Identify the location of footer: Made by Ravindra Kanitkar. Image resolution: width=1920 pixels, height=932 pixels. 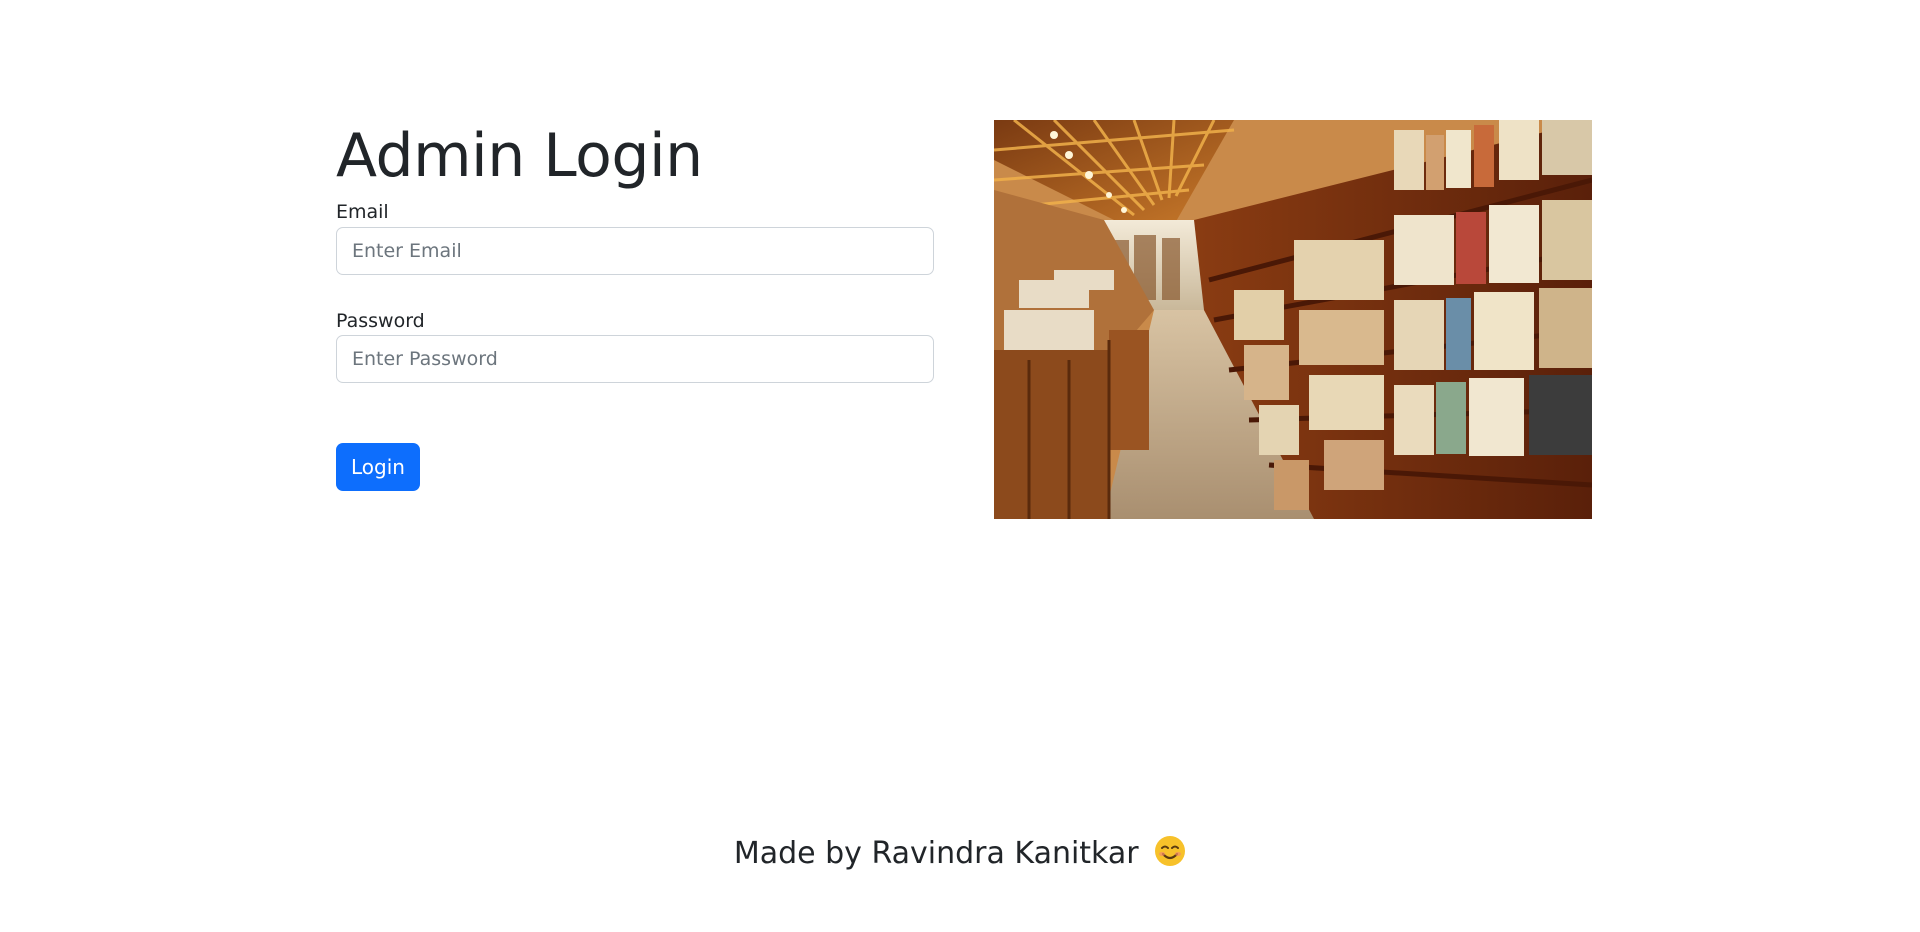
(960, 853).